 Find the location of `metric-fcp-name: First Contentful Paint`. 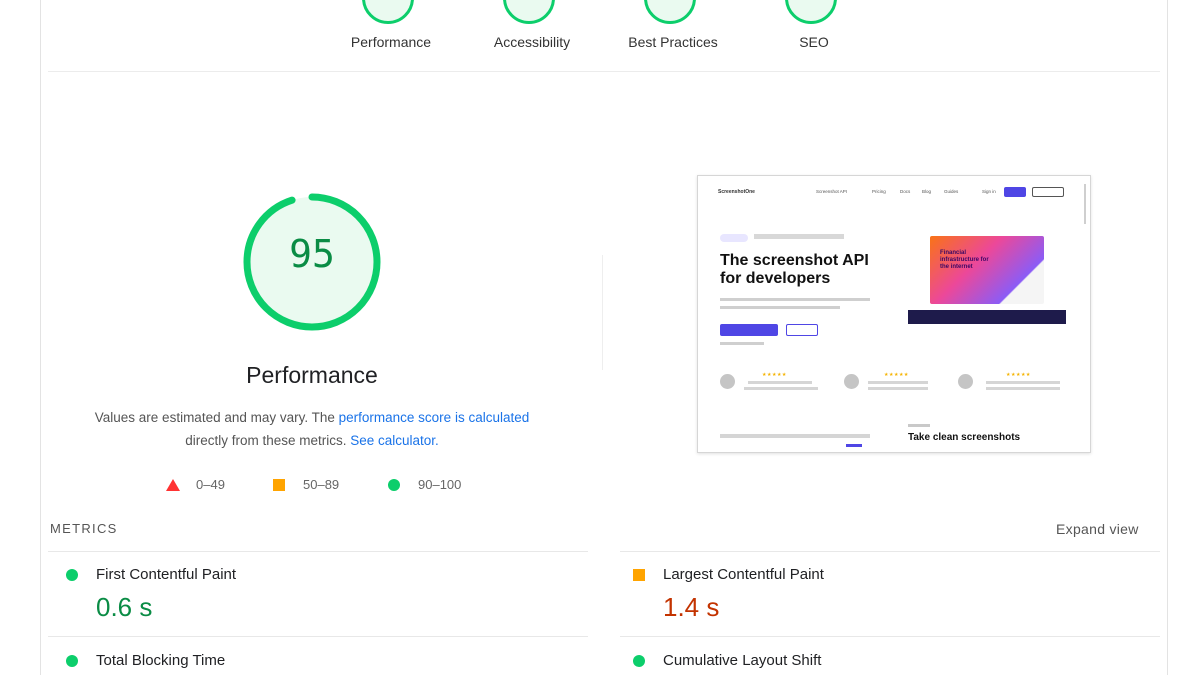

metric-fcp-name: First Contentful Paint is located at coordinates (166, 574).